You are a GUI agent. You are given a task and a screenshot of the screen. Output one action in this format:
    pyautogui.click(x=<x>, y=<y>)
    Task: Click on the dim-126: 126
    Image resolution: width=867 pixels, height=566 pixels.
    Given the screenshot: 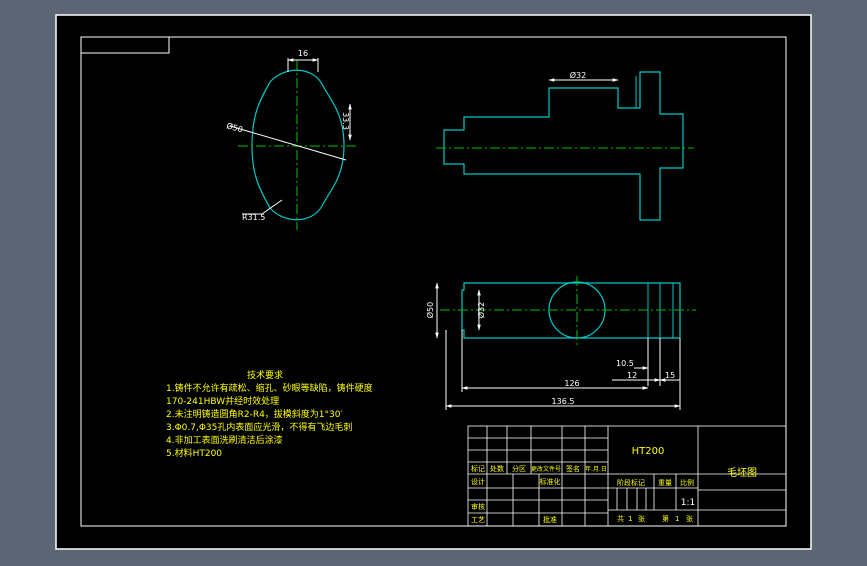 What is the action you would take?
    pyautogui.click(x=571, y=383)
    